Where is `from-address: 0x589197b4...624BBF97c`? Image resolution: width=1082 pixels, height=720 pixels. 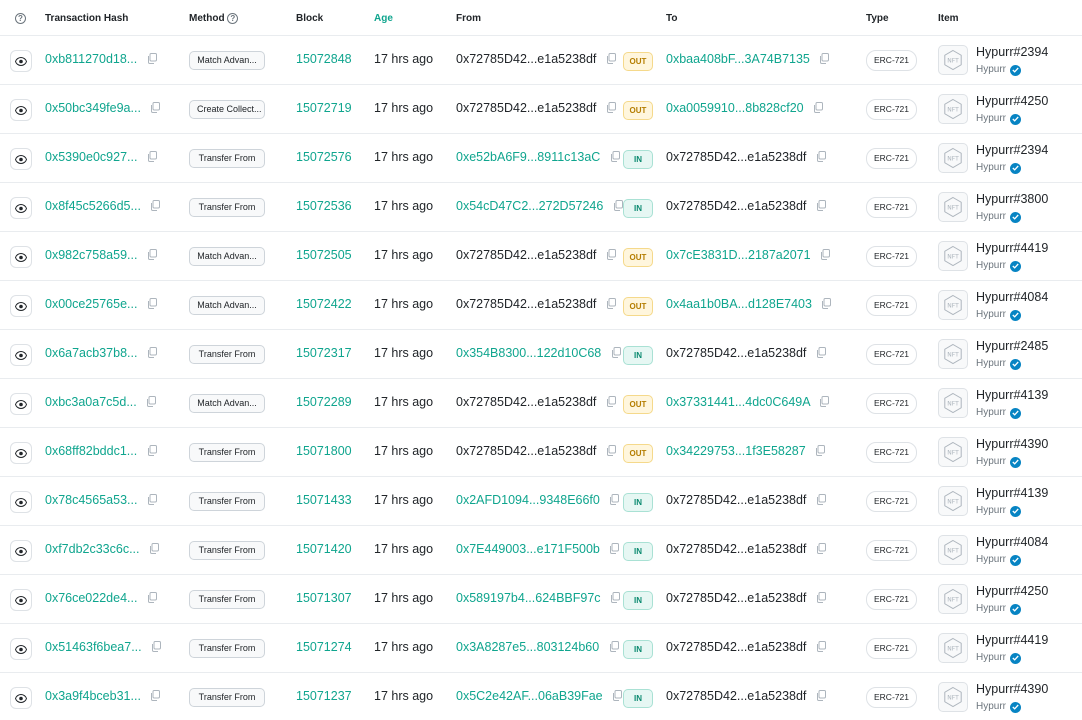
from-address: 0x589197b4...624BBF97c is located at coordinates (528, 598).